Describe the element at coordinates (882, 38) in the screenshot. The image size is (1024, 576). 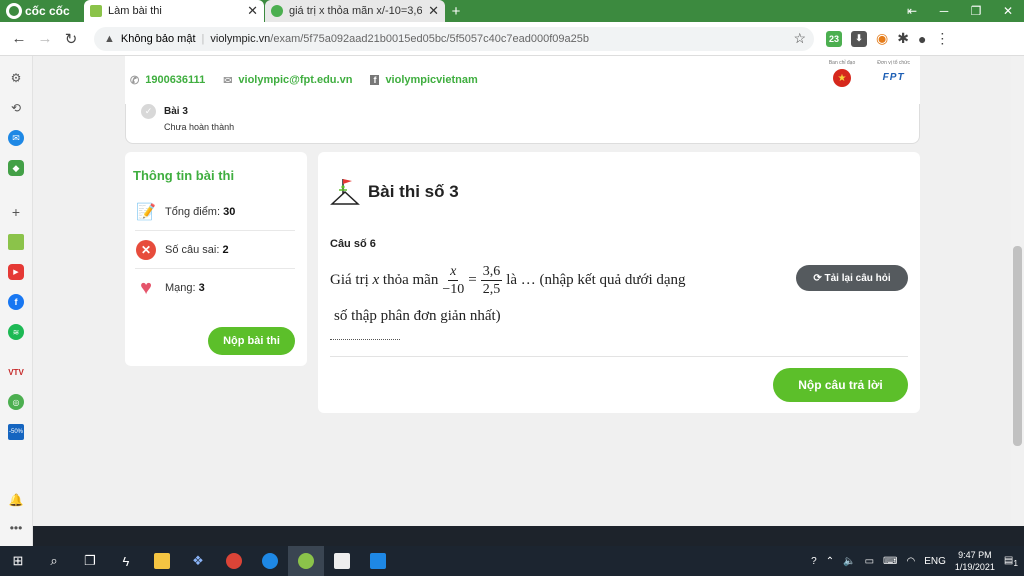
I see `coccoc-extension-icon: ◉` at that location.